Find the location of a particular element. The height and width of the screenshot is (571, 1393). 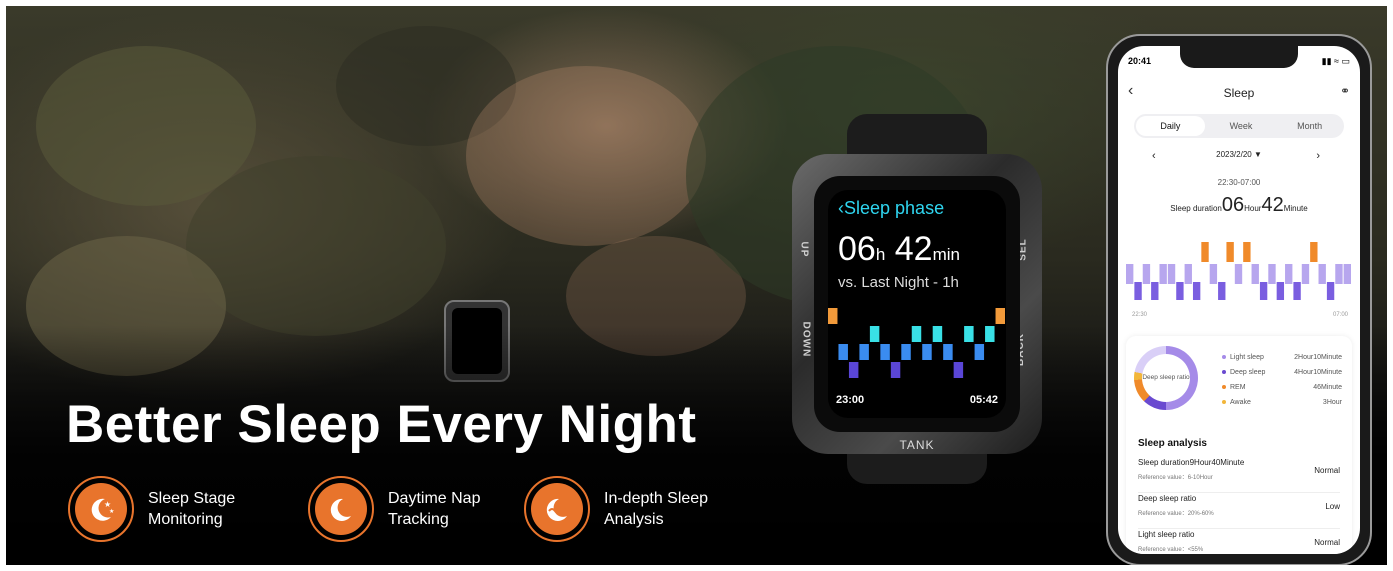

date-select: 2023/2/20 ▼ is located at coordinates (1239, 154).